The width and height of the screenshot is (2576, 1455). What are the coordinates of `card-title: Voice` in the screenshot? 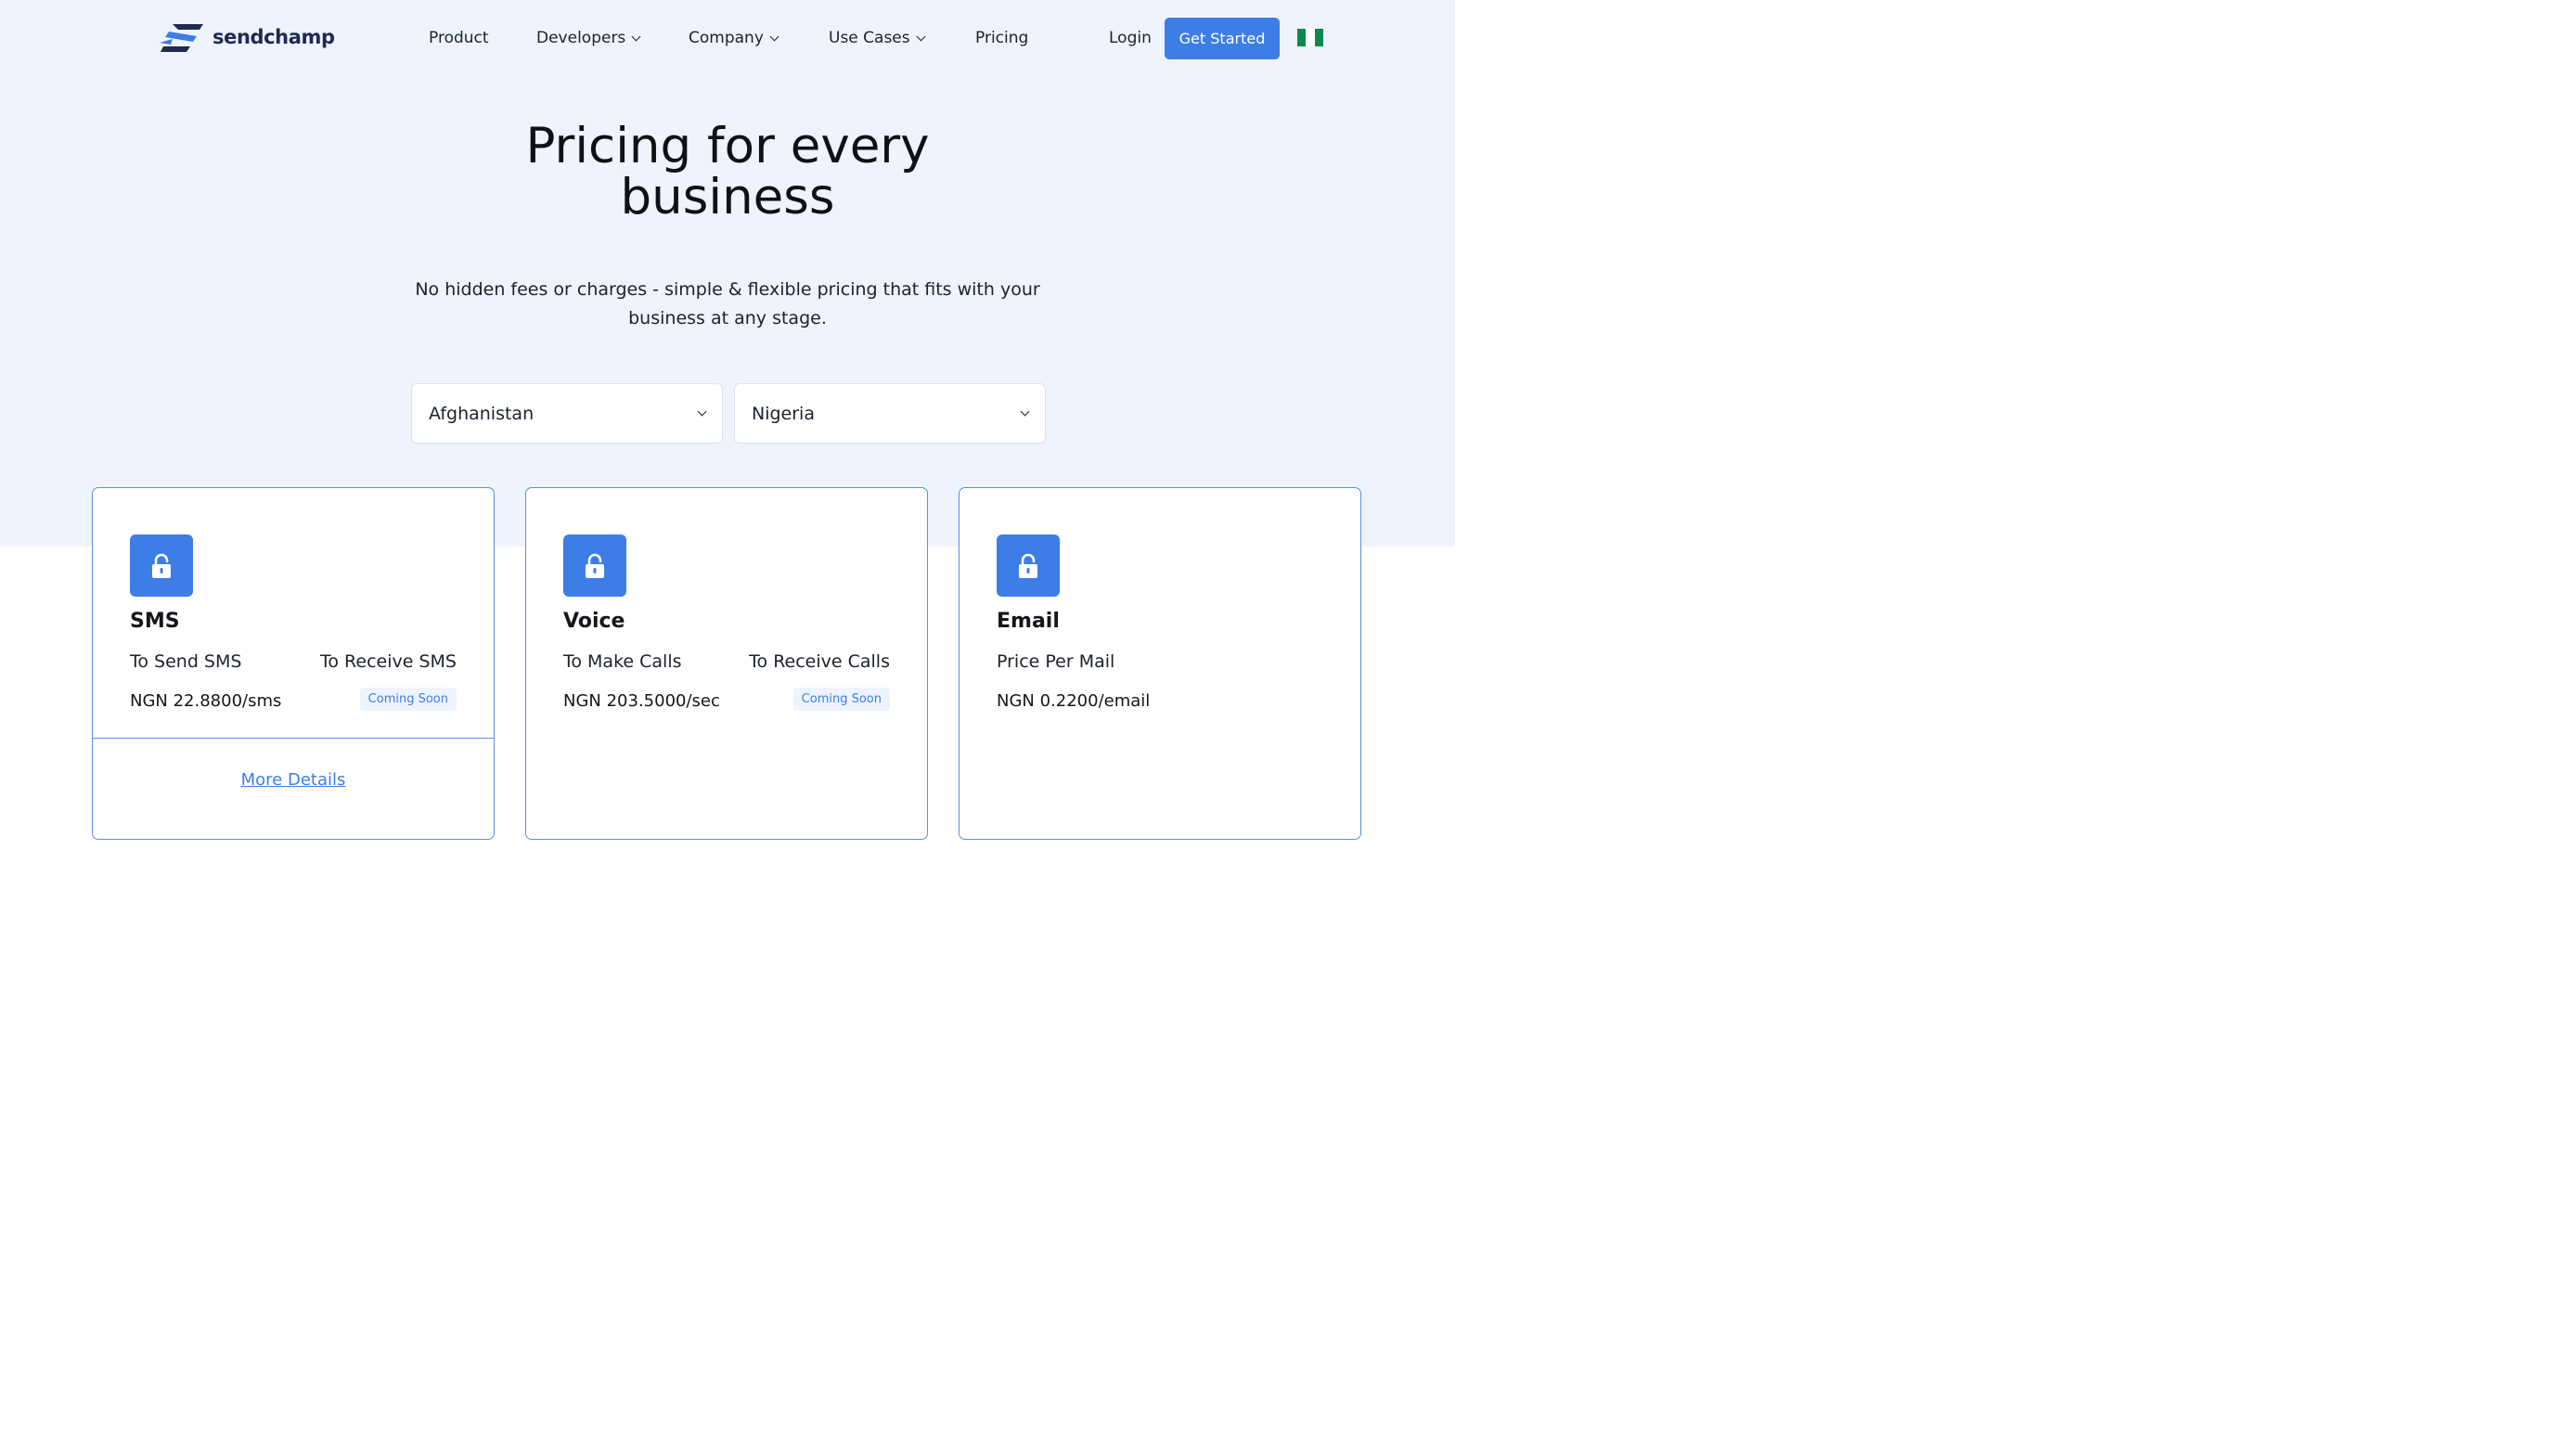 It's located at (594, 621).